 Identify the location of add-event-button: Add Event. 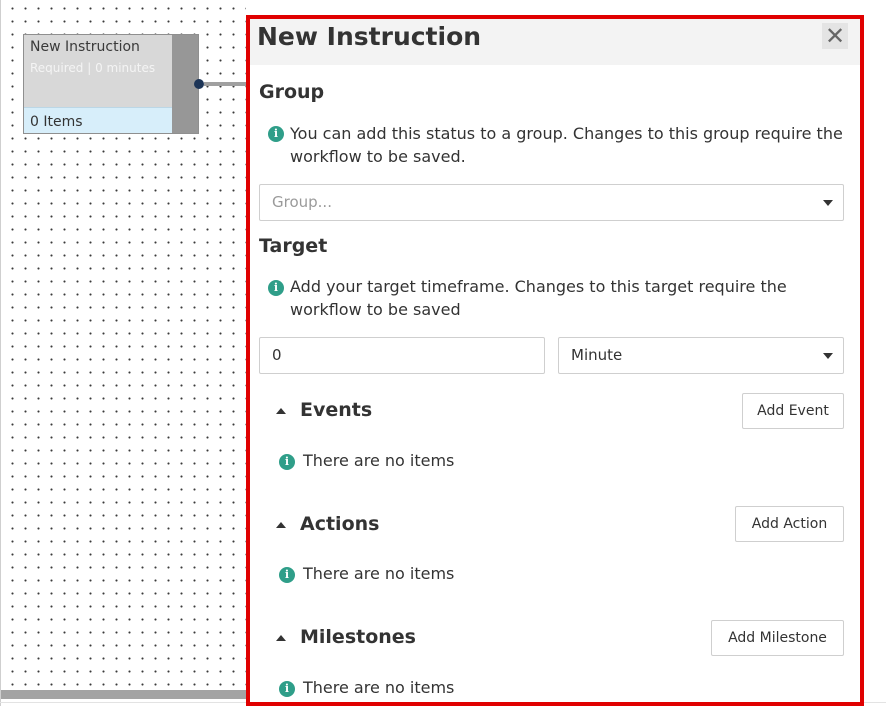
(793, 411).